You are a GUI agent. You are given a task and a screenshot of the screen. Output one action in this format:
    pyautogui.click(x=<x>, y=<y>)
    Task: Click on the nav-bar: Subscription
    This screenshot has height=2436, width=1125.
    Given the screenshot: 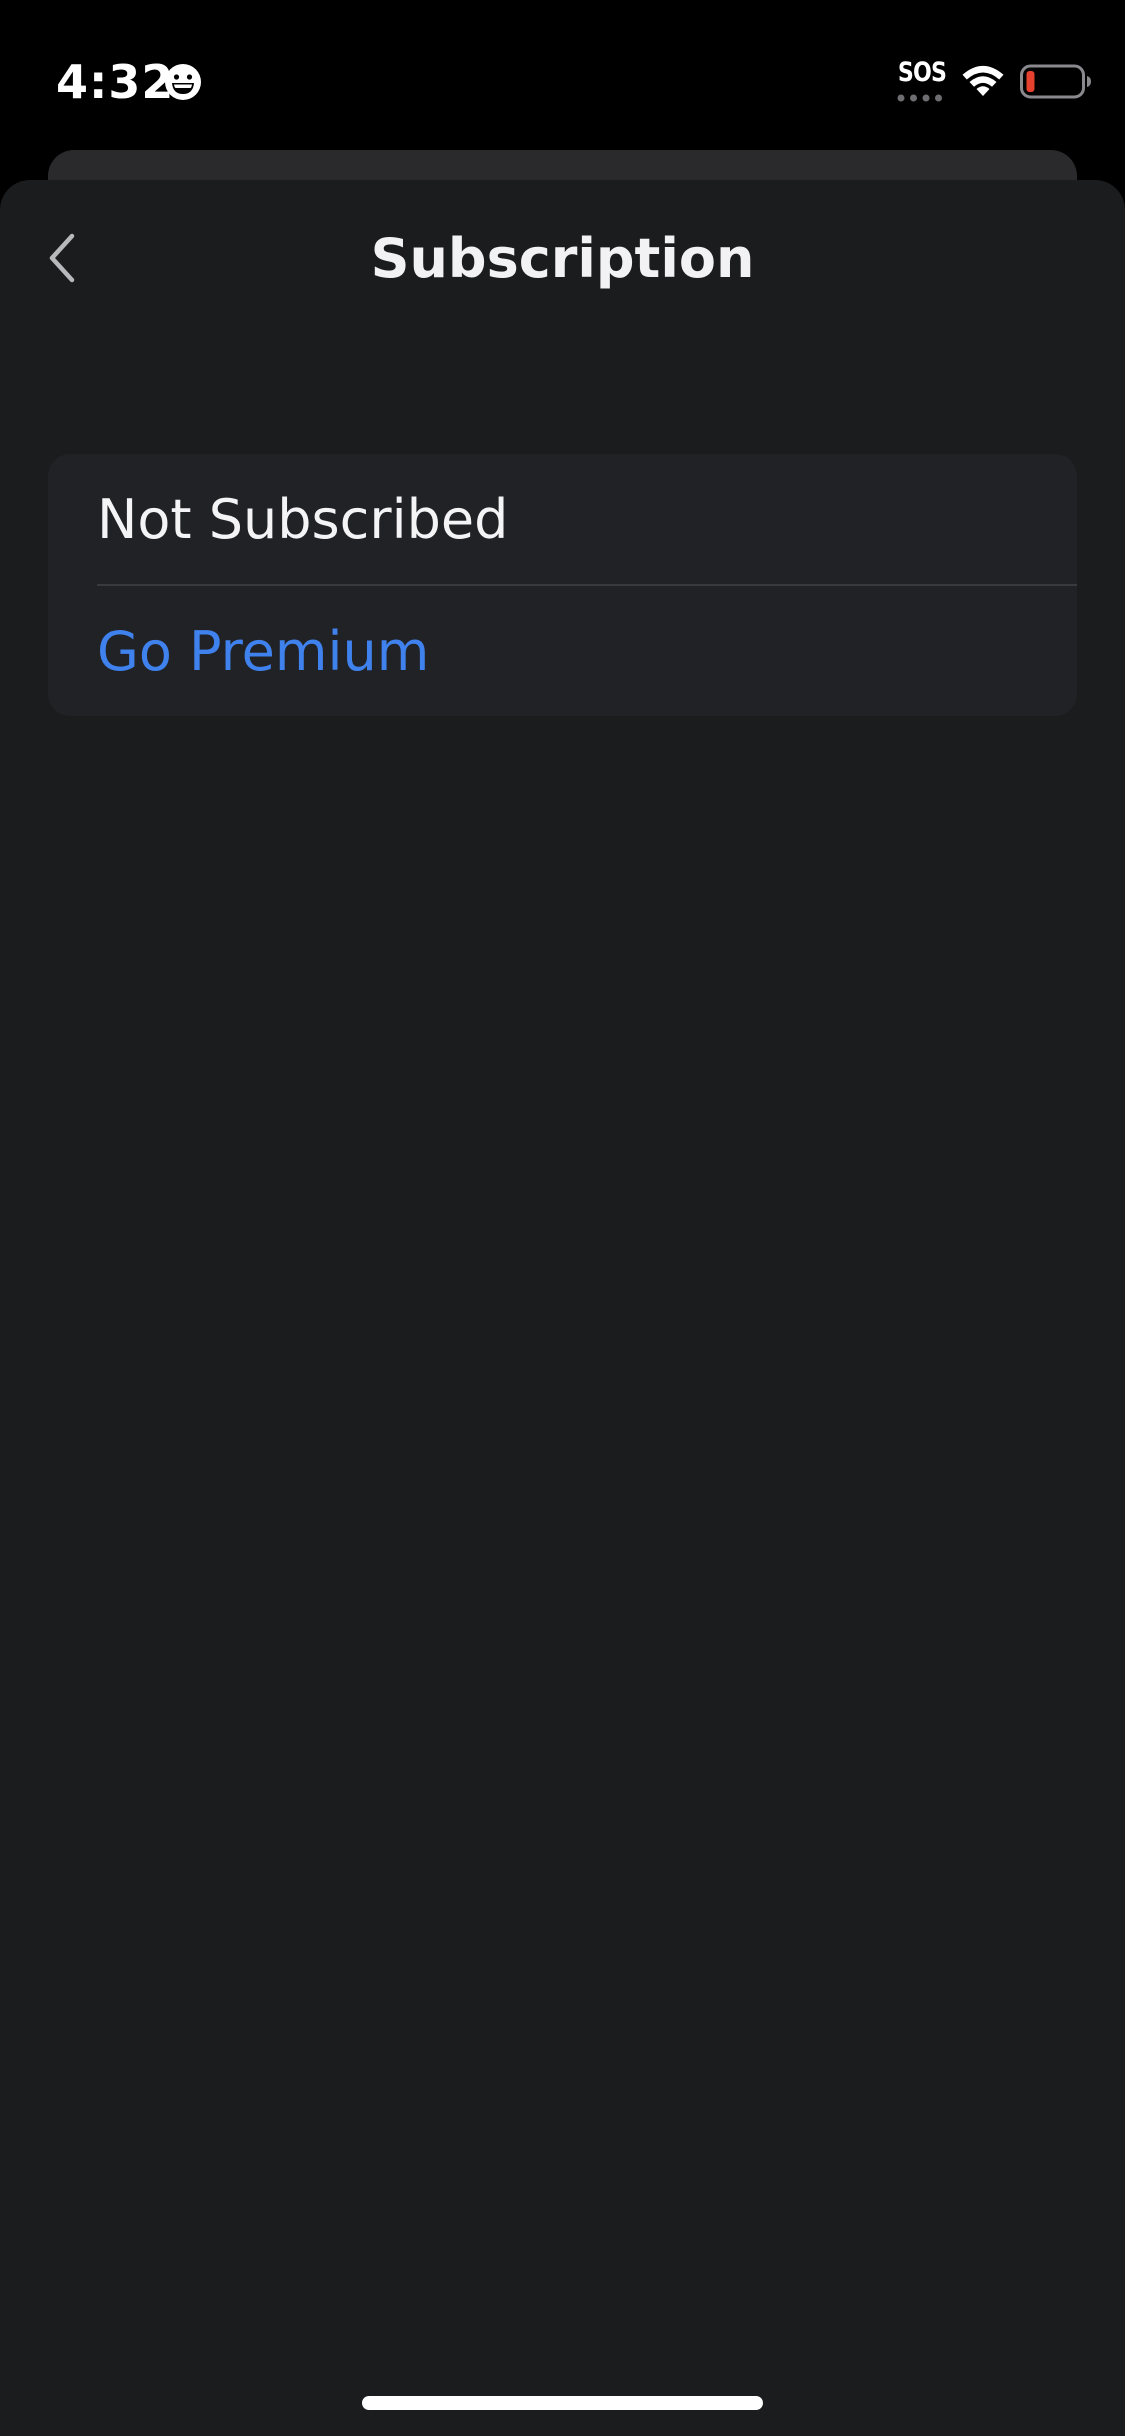 What is the action you would take?
    pyautogui.click(x=562, y=260)
    